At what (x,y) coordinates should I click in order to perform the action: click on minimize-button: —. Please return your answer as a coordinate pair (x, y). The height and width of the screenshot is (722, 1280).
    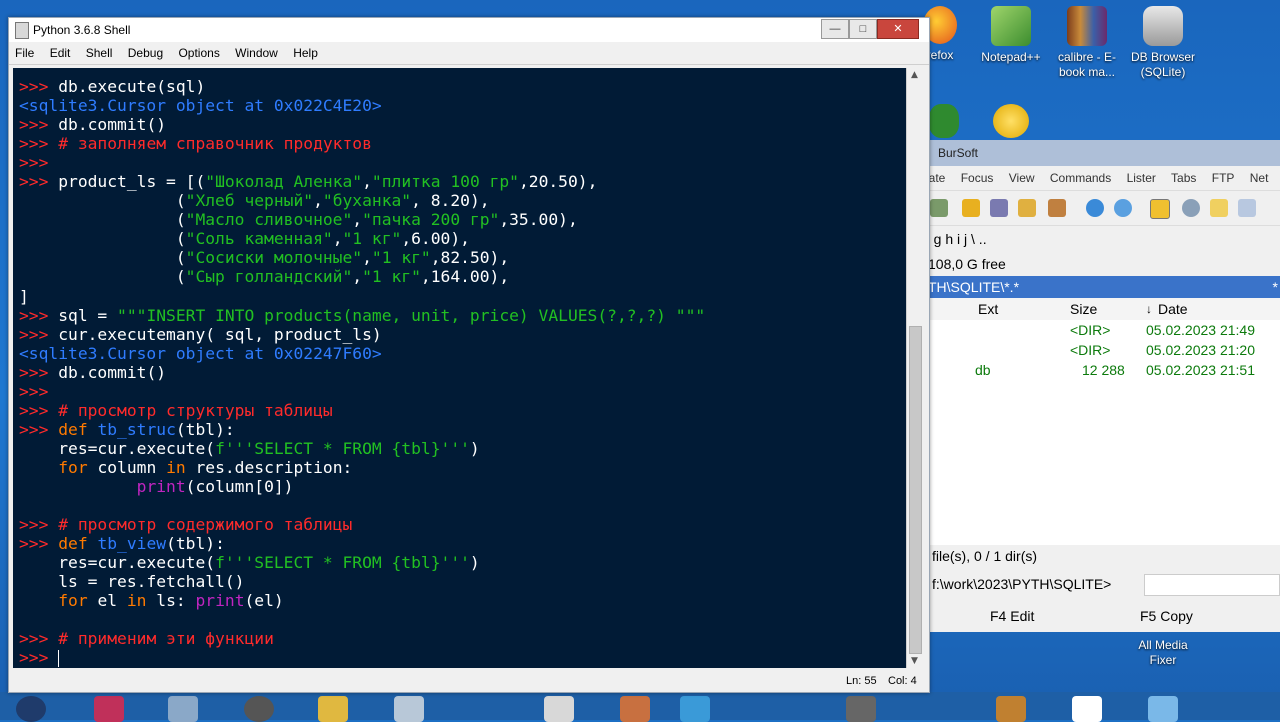
    Looking at the image, I should click on (835, 29).